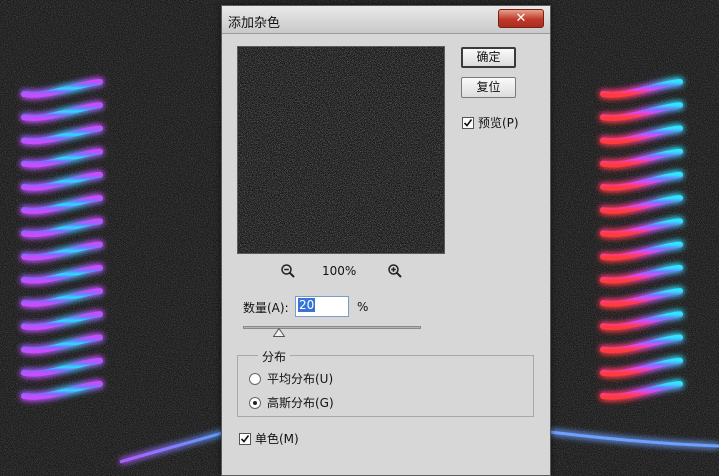  I want to click on radio-gaussian: 高斯分布(G), so click(291, 402).